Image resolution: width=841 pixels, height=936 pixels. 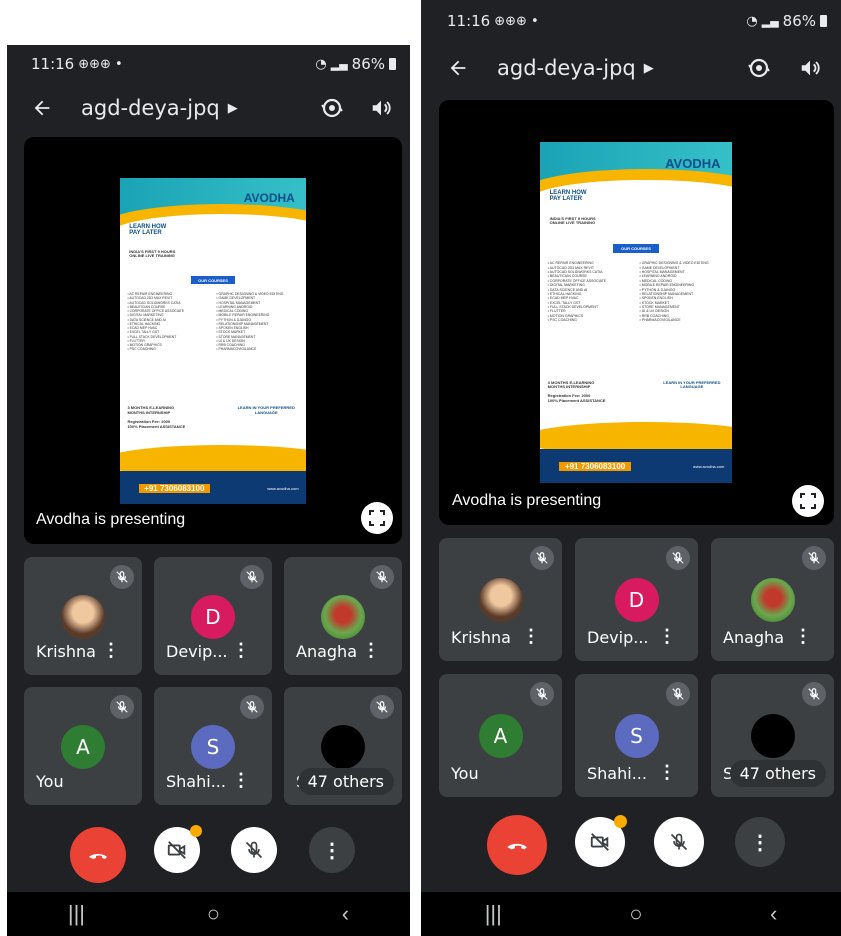 I want to click on battery-percent: 86%, so click(x=368, y=64).